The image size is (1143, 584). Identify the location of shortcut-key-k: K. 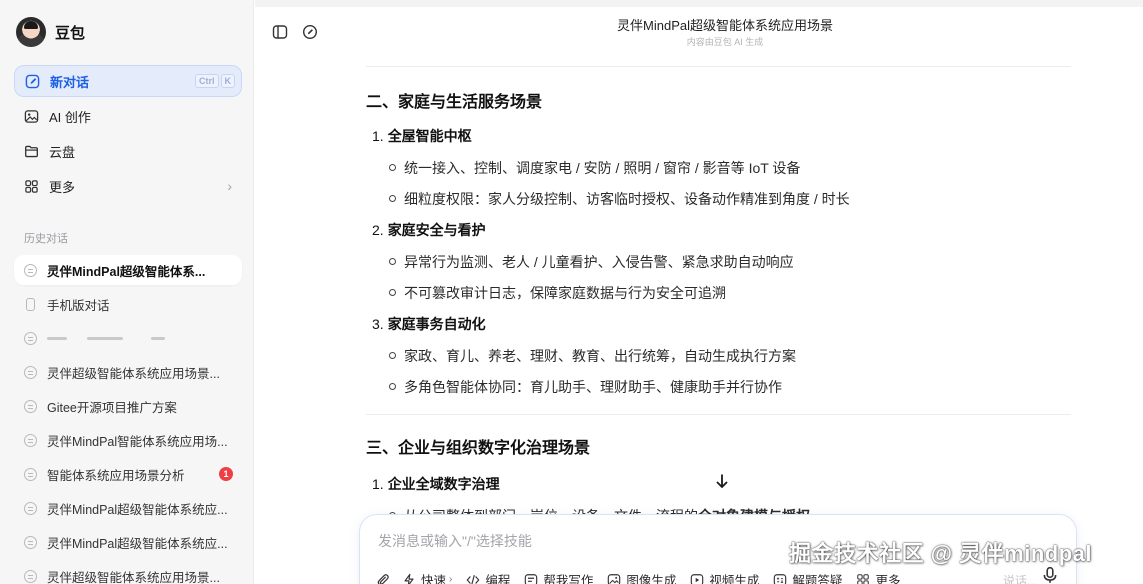
(227, 81).